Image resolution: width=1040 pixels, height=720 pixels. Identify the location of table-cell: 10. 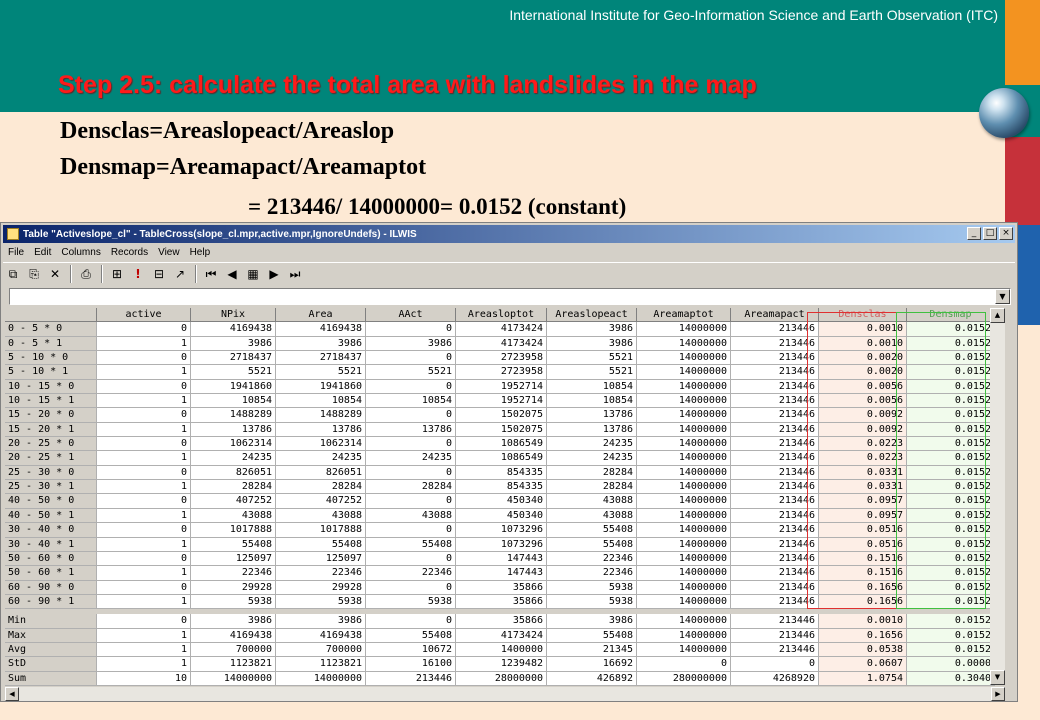
(144, 678).